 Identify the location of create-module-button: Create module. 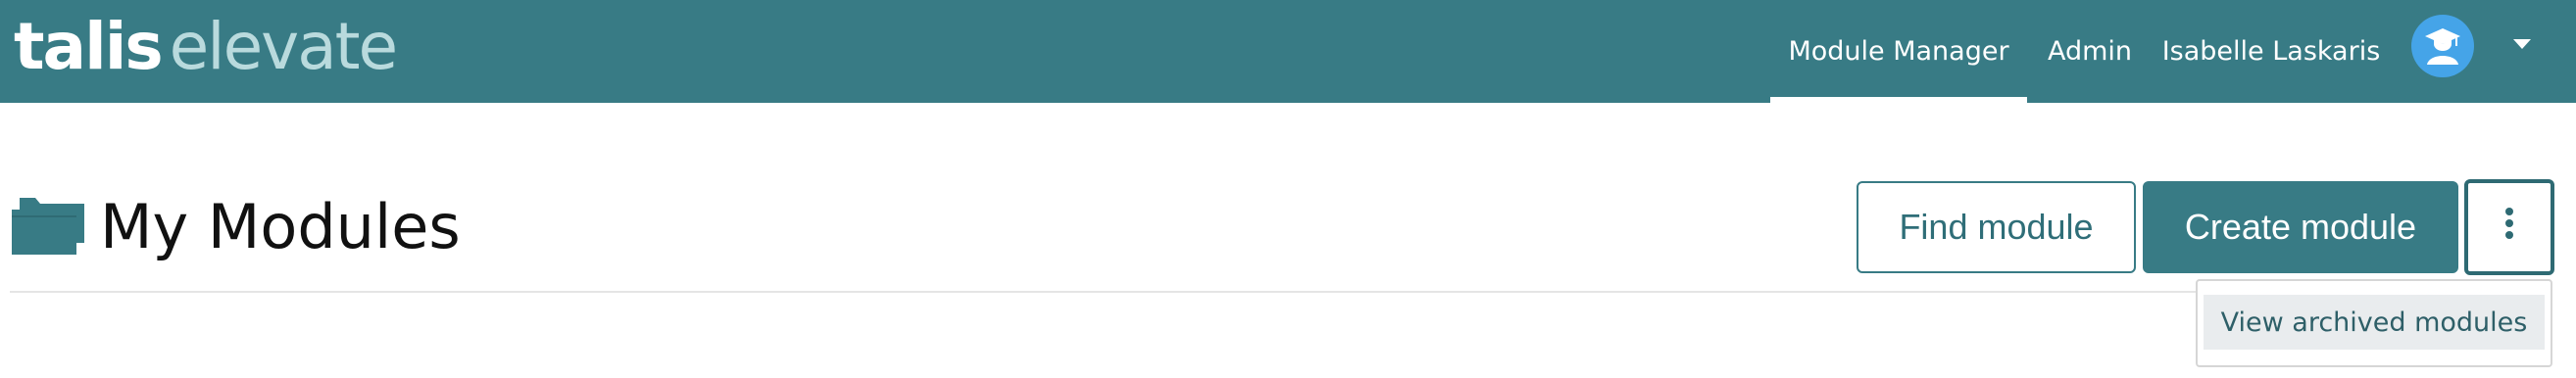
(2300, 227).